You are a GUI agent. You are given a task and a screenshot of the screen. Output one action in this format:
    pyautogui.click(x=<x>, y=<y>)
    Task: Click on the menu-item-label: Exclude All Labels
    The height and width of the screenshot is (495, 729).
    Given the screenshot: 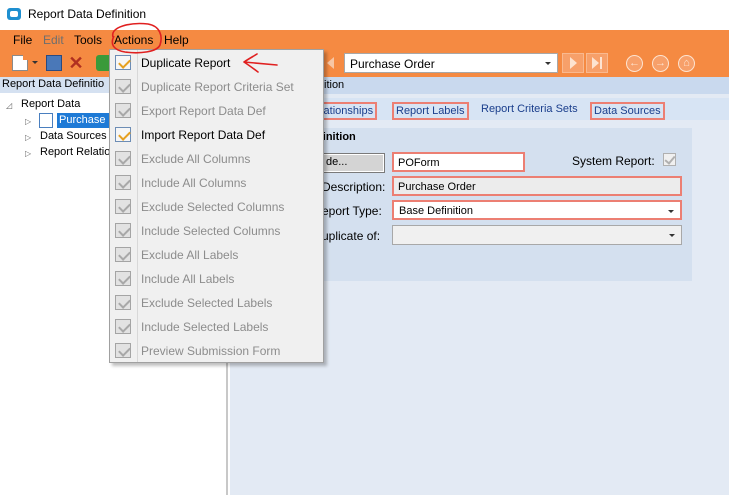 What is the action you would take?
    pyautogui.click(x=190, y=255)
    